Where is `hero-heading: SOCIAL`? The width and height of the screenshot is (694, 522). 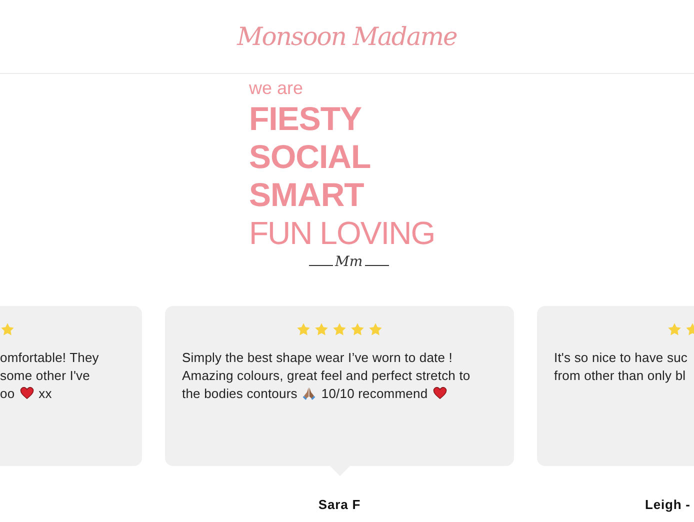
hero-heading: SOCIAL is located at coordinates (310, 157).